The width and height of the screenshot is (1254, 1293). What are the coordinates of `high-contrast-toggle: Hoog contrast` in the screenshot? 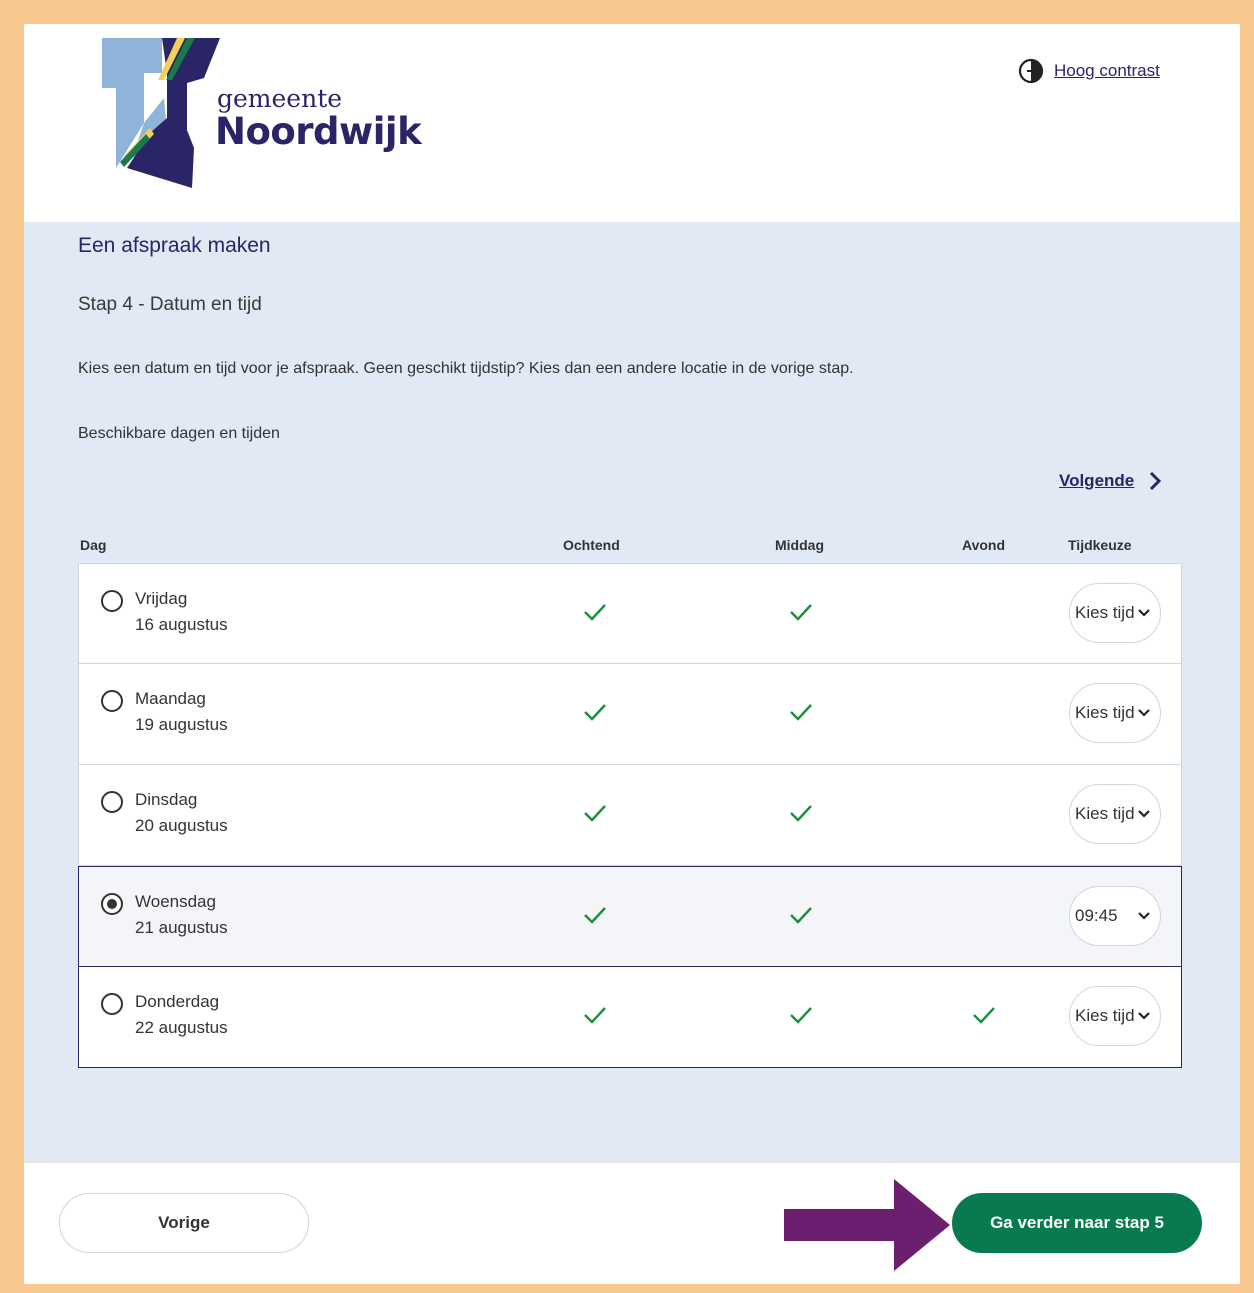 It's located at (1089, 71).